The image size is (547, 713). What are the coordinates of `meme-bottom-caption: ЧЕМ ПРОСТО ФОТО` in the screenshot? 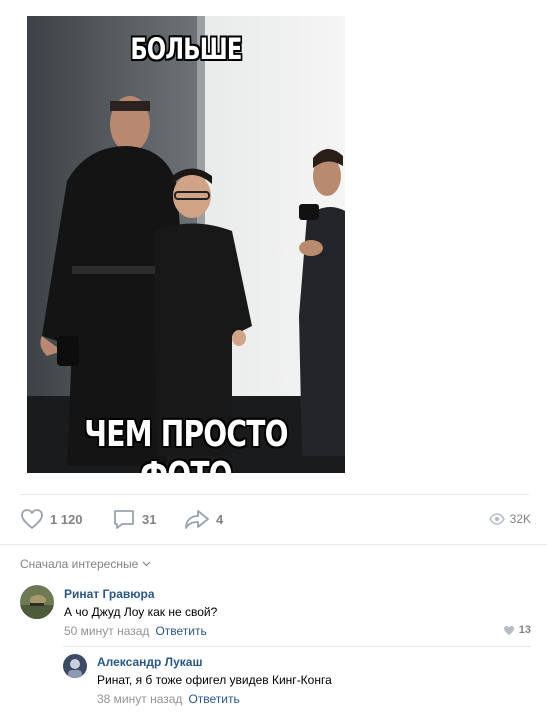 It's located at (186, 443).